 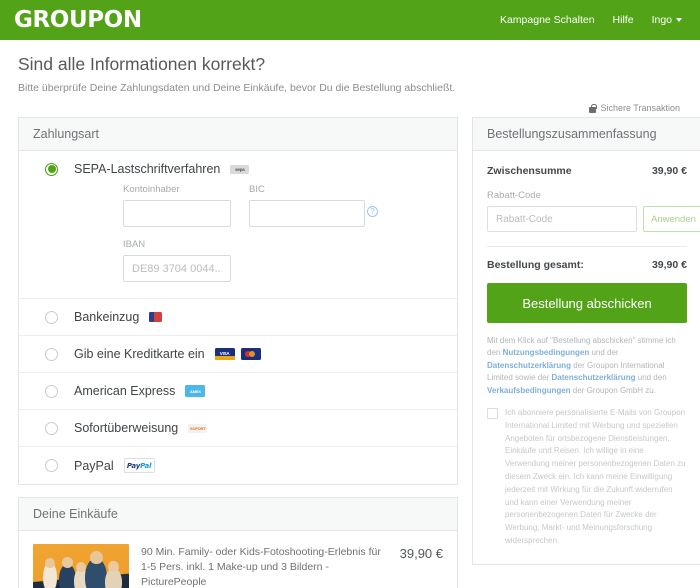 What do you see at coordinates (587, 265) in the screenshot?
I see `total-row: Bestellung gesamt: 39,90 €` at bounding box center [587, 265].